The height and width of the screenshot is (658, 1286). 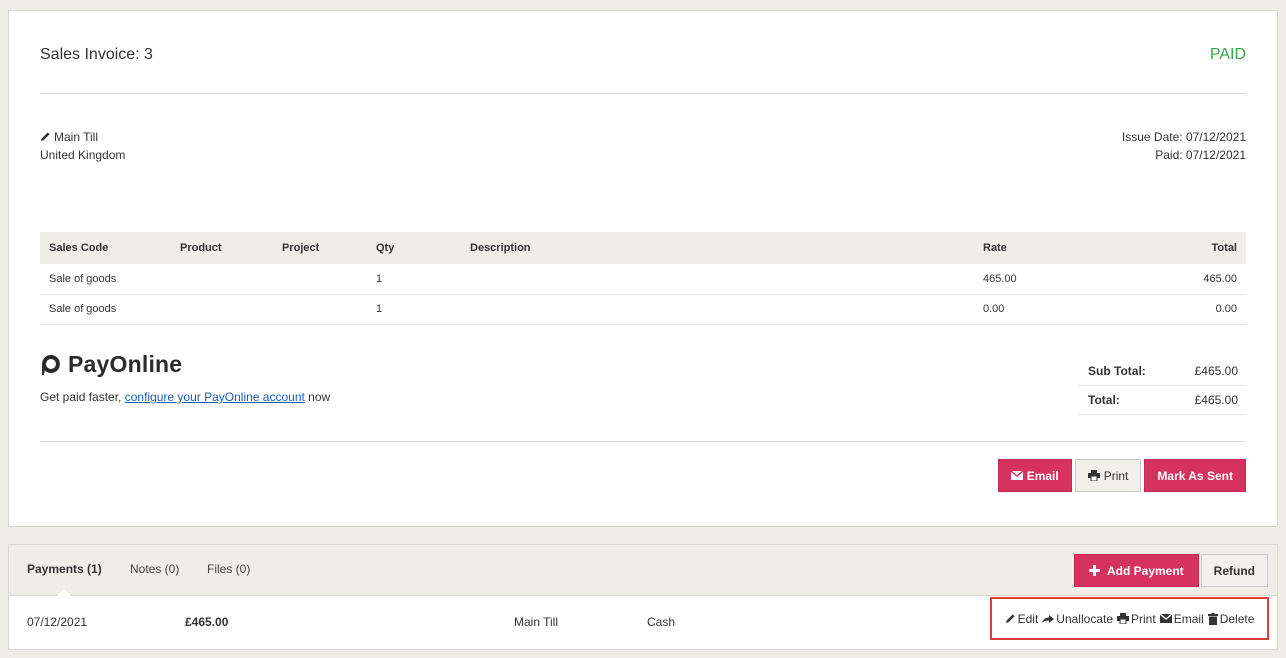 What do you see at coordinates (717, 248) in the screenshot?
I see `col-header-description: Description` at bounding box center [717, 248].